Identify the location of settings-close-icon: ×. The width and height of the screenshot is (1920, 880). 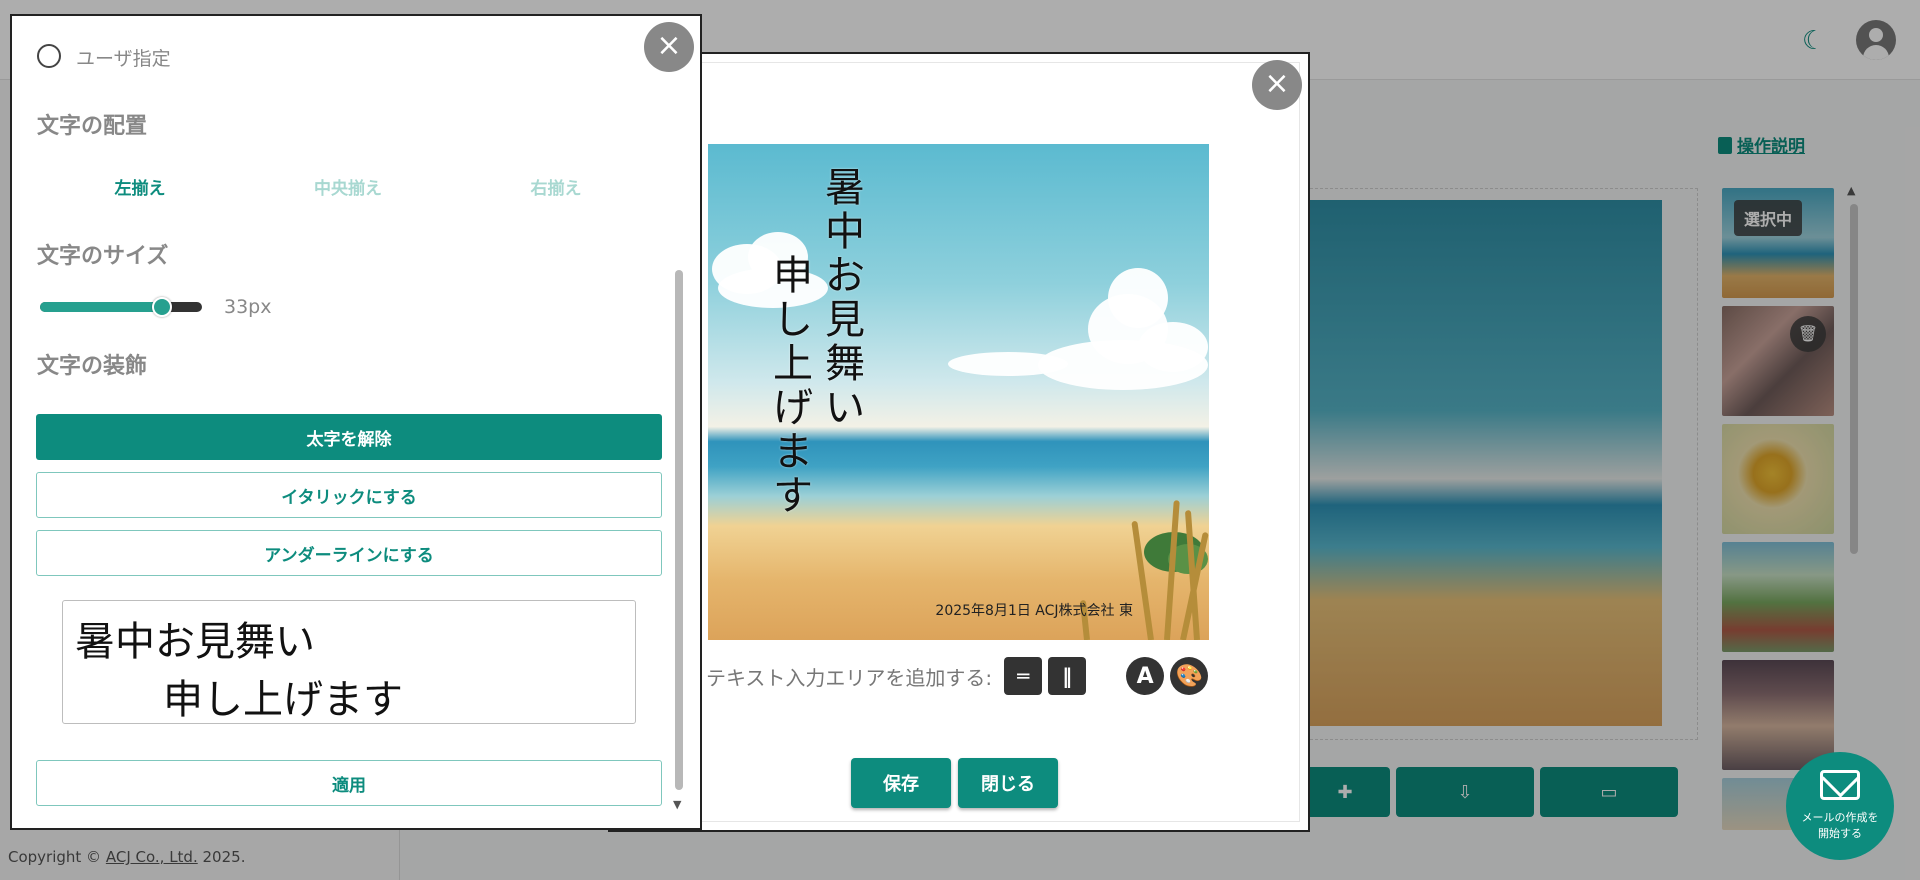
(669, 47).